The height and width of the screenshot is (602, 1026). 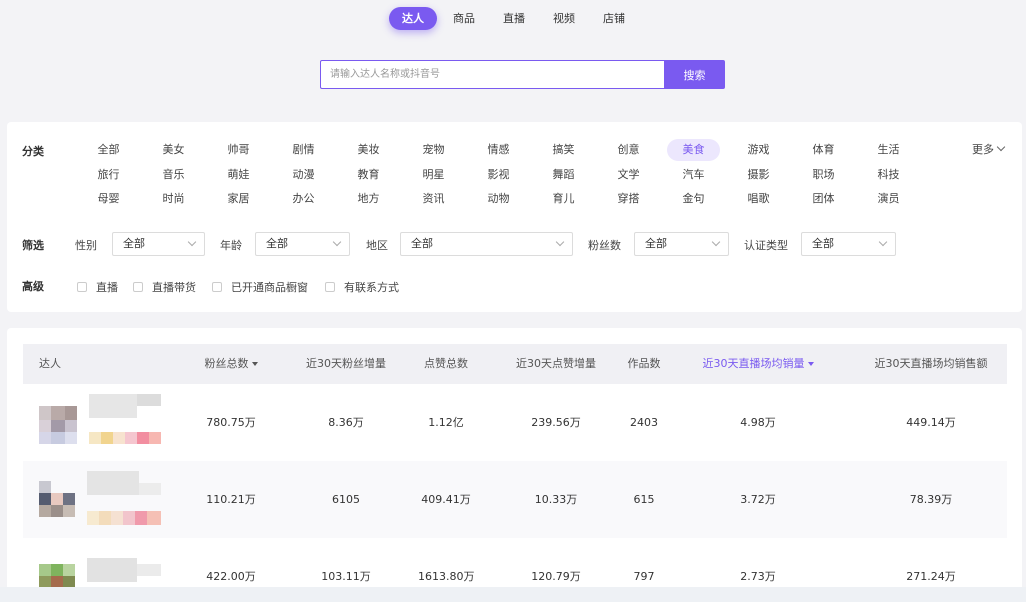 What do you see at coordinates (107, 287) in the screenshot?
I see `checkbox-label: 直播` at bounding box center [107, 287].